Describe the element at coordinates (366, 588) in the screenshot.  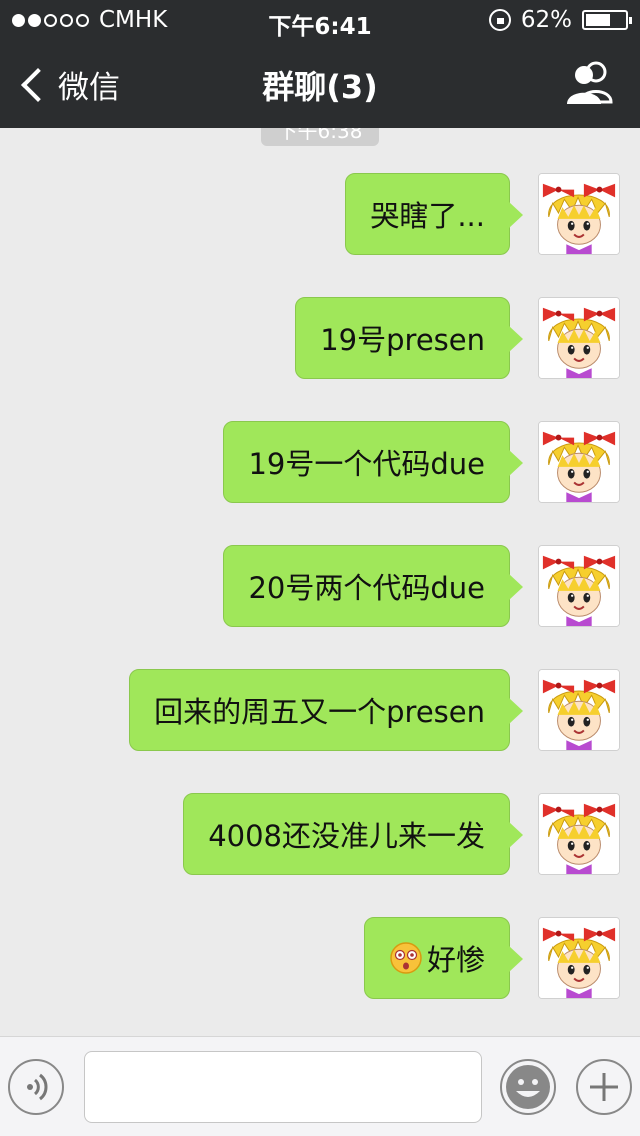
I see `message-text: 20号两个代码due` at that location.